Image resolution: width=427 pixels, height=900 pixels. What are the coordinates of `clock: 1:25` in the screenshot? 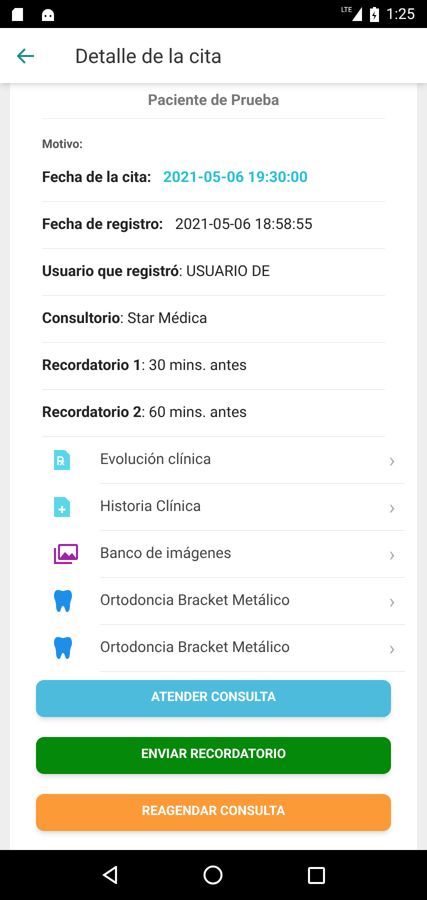 It's located at (400, 14).